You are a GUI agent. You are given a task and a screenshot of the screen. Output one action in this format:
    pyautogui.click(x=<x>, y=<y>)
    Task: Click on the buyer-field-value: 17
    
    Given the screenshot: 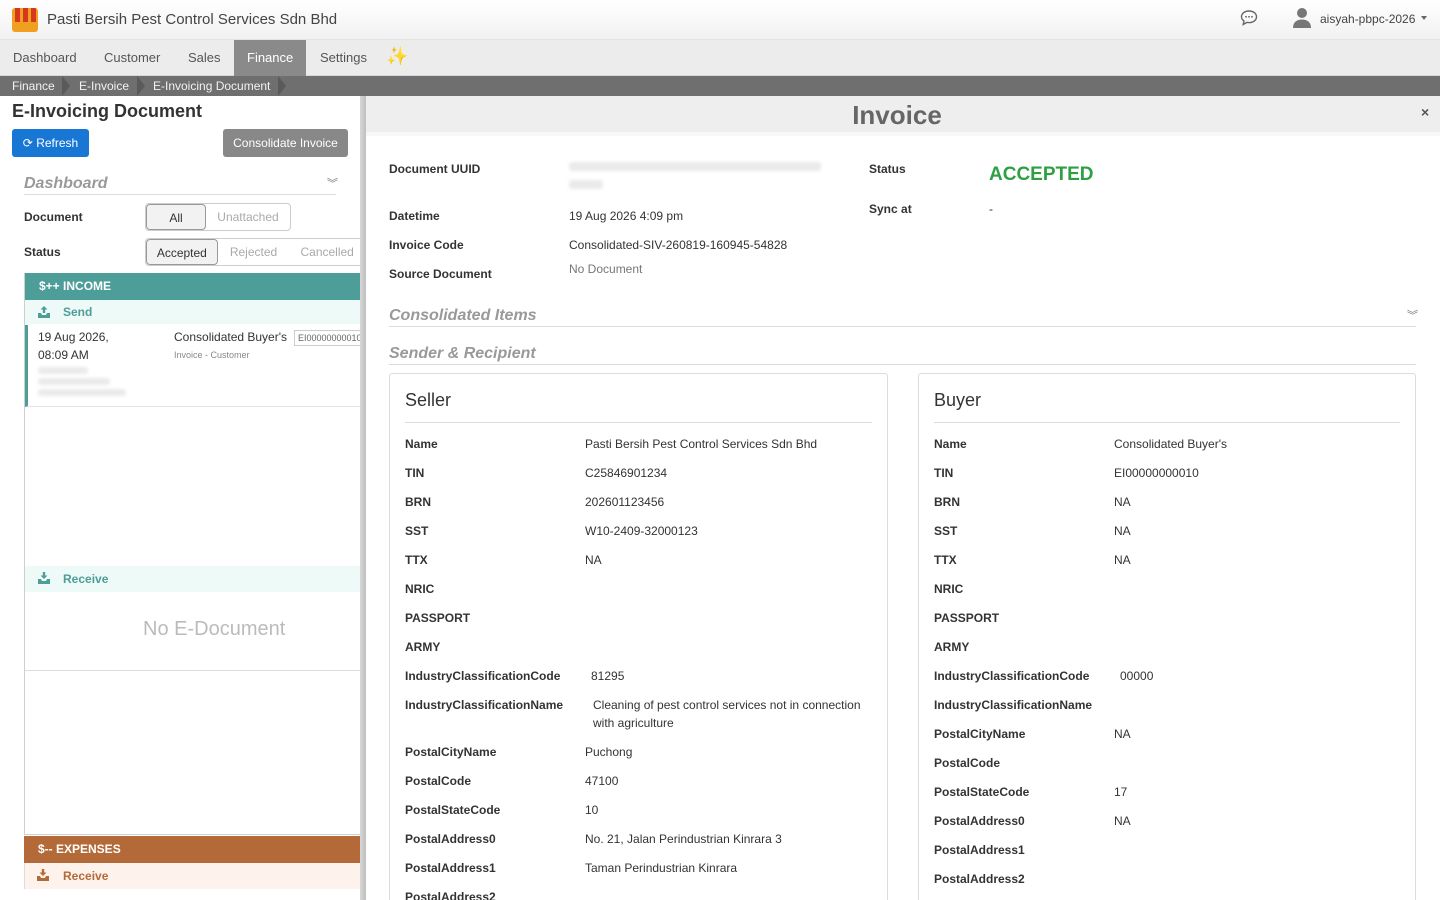 What is the action you would take?
    pyautogui.click(x=1121, y=792)
    